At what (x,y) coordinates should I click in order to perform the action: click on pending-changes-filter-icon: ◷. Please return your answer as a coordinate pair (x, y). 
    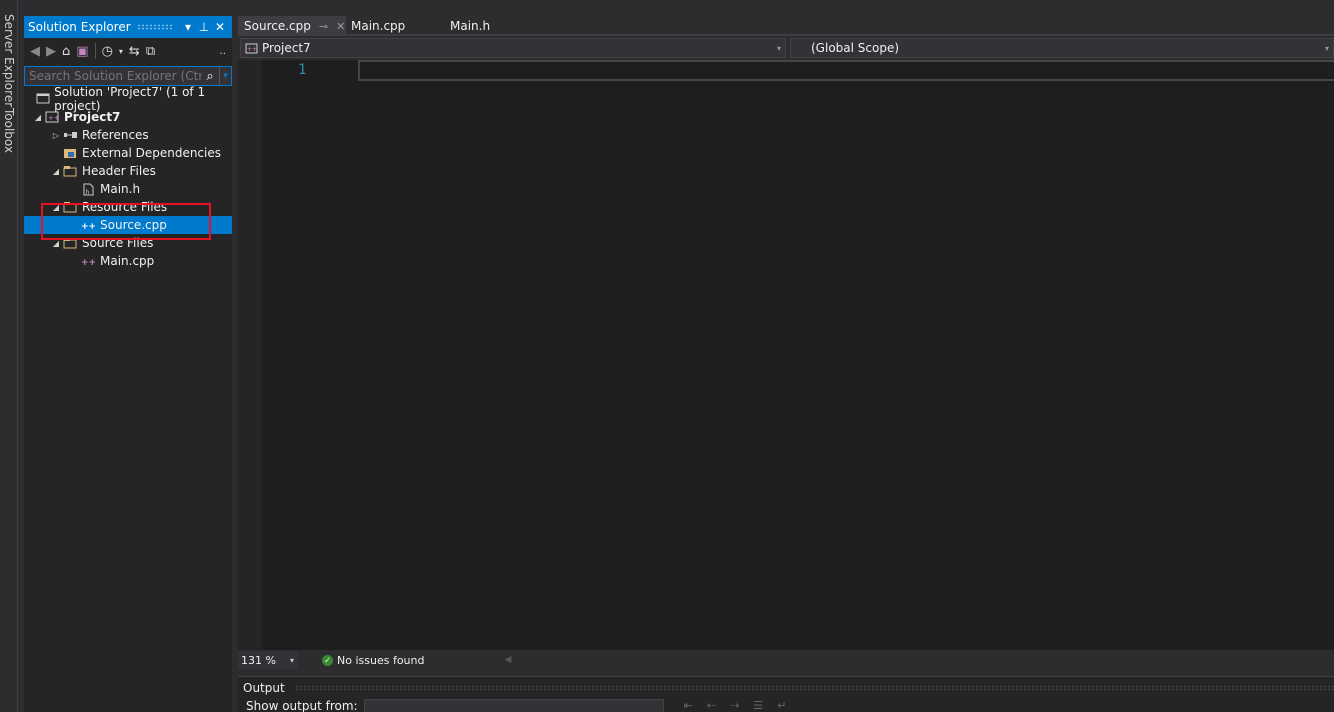
    Looking at the image, I should click on (107, 51).